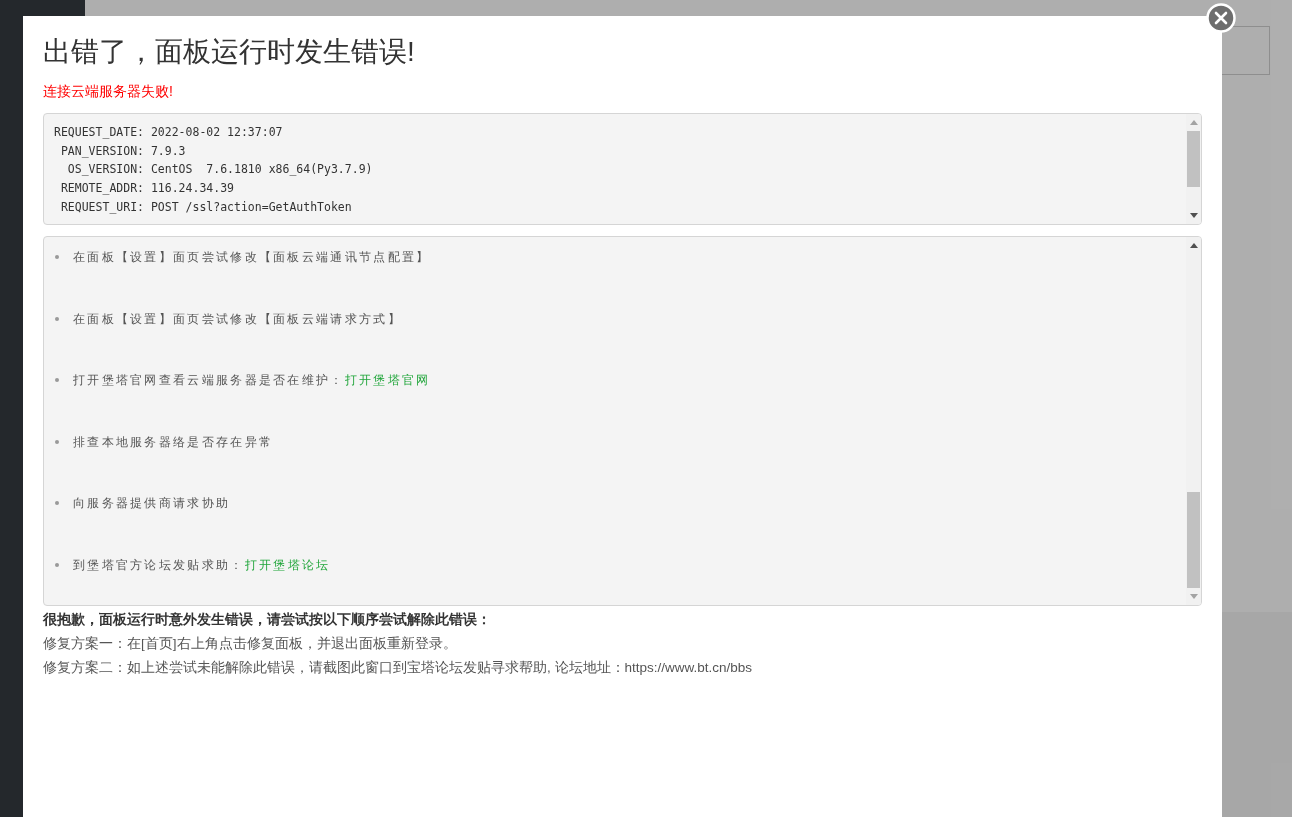  I want to click on scroll-up-icon, so click(1193, 245).